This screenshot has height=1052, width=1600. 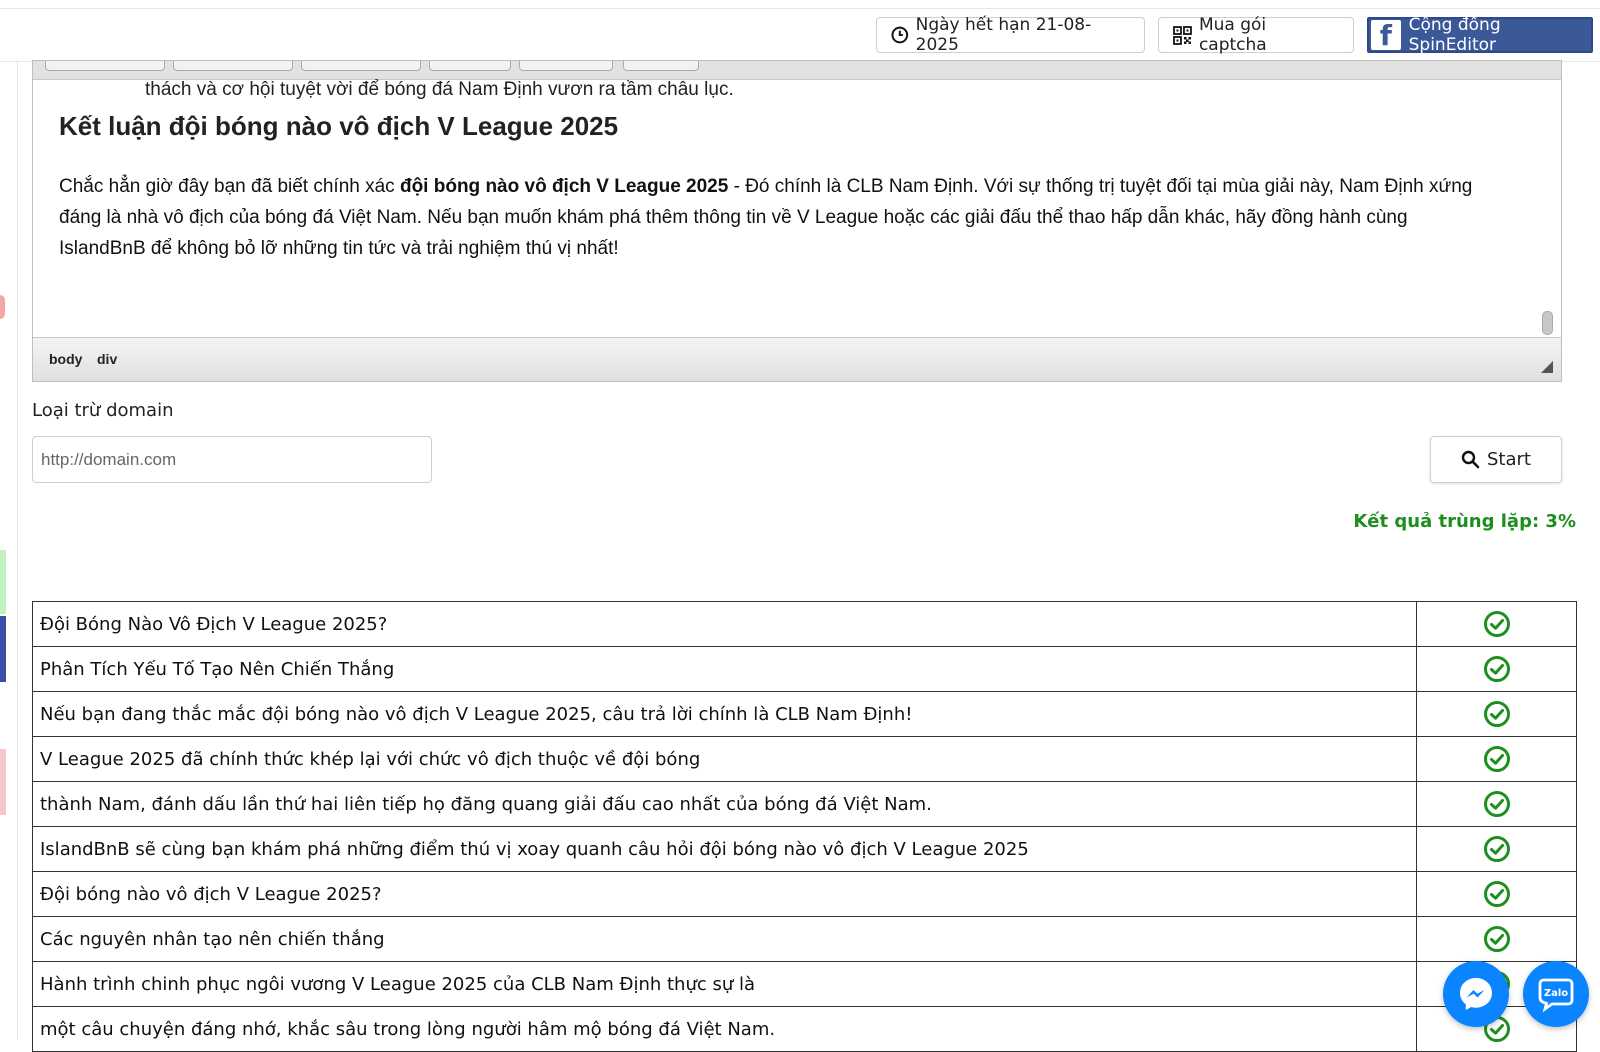 I want to click on paragraph-text: Chắc hẳn giờ đây bạn đã biết chính xác, so click(x=229, y=186).